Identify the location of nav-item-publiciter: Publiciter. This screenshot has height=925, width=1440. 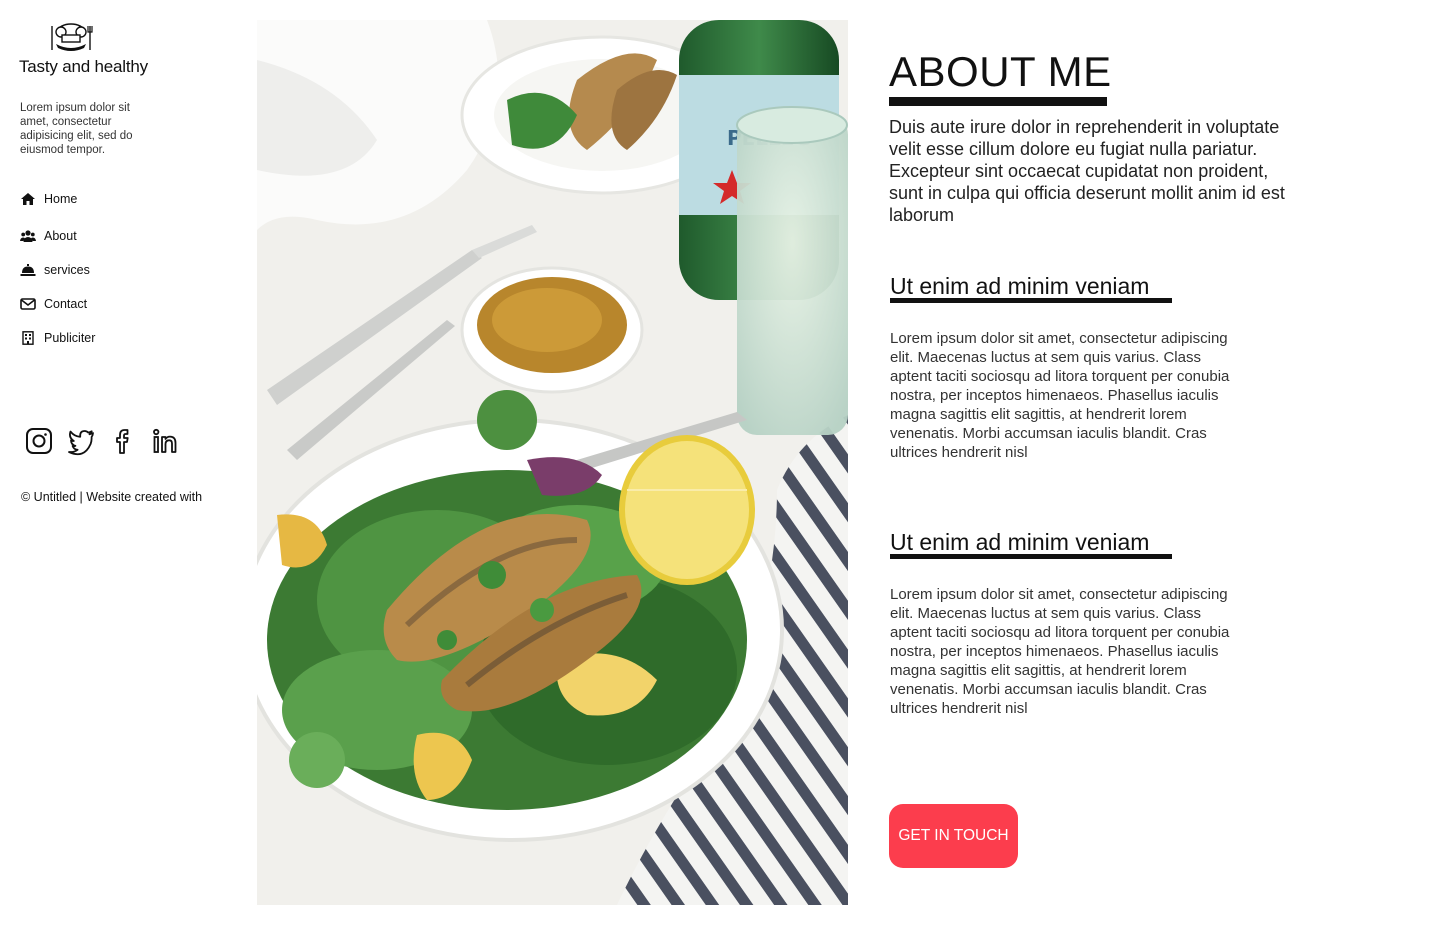
(57, 338).